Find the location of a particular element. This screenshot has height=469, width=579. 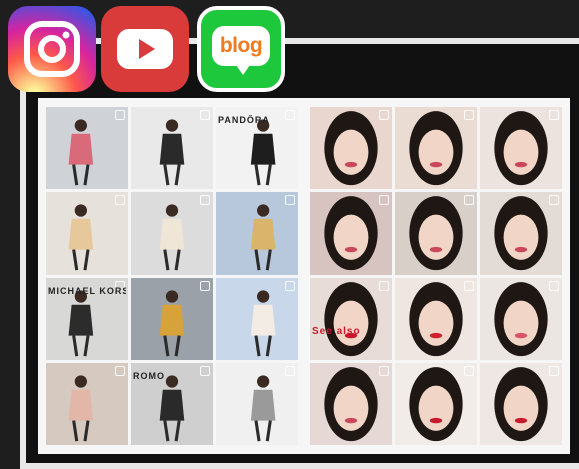

blog-label: blog is located at coordinates (241, 45).